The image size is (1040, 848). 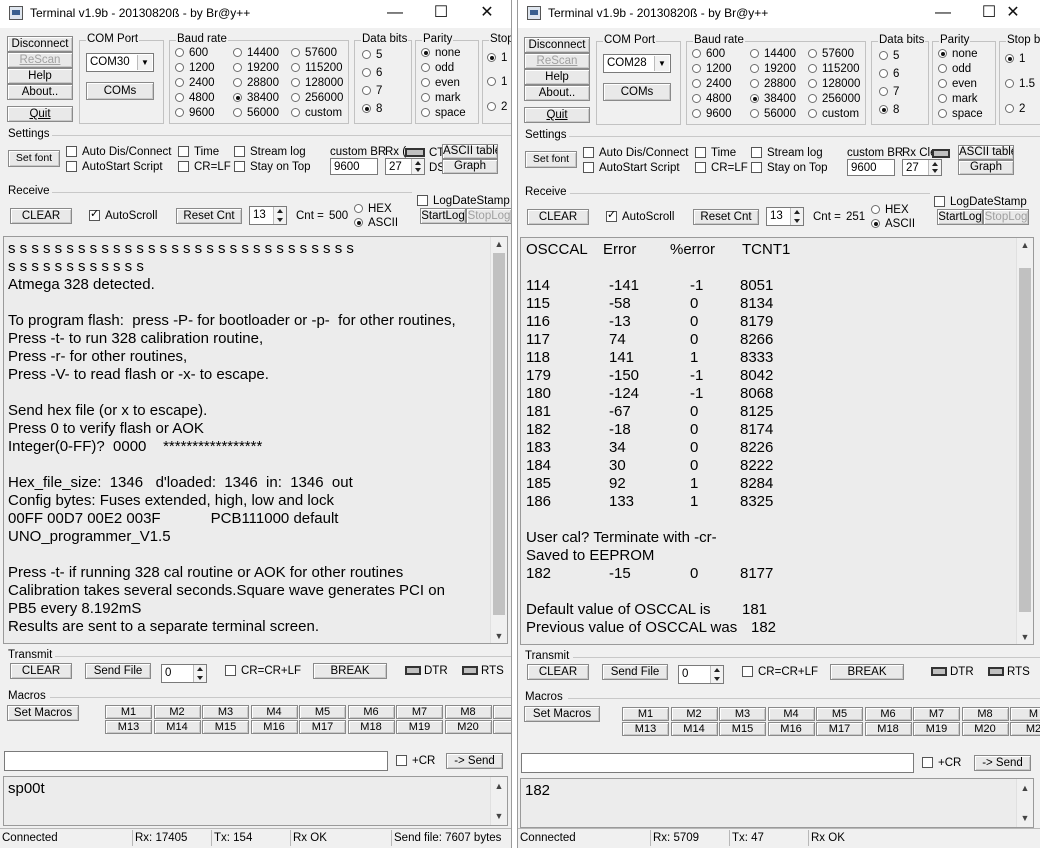 I want to click on set-macros-button: Set Macros, so click(x=562, y=714).